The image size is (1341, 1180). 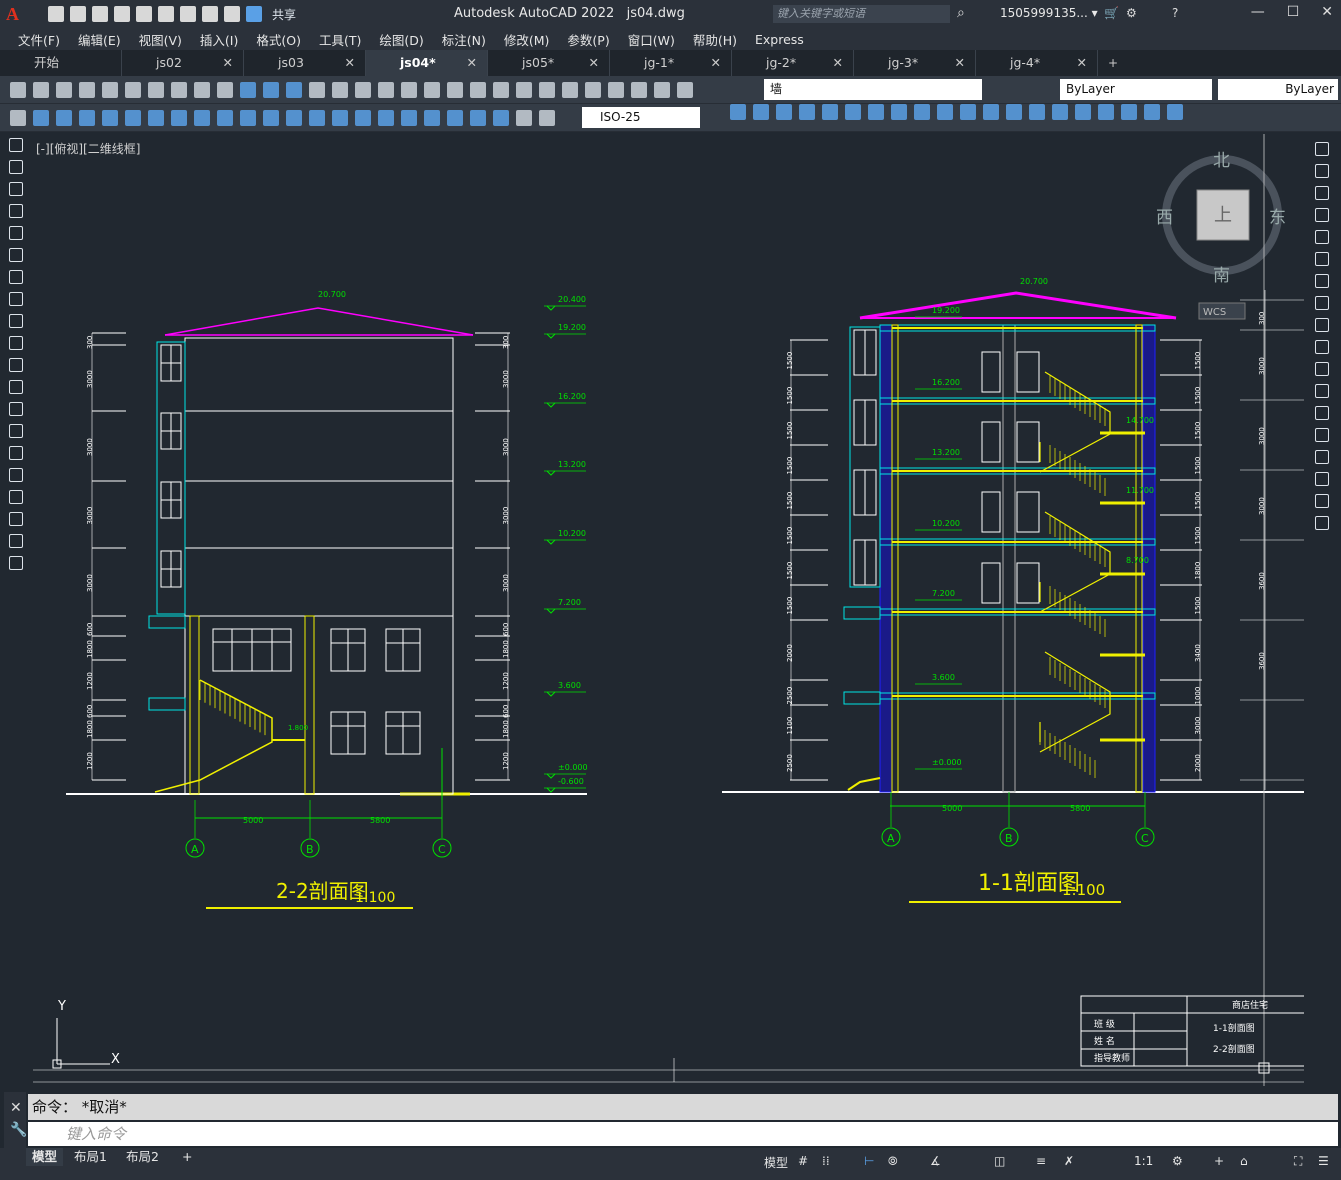 What do you see at coordinates (61, 63) in the screenshot?
I see `tab-0: 开始` at bounding box center [61, 63].